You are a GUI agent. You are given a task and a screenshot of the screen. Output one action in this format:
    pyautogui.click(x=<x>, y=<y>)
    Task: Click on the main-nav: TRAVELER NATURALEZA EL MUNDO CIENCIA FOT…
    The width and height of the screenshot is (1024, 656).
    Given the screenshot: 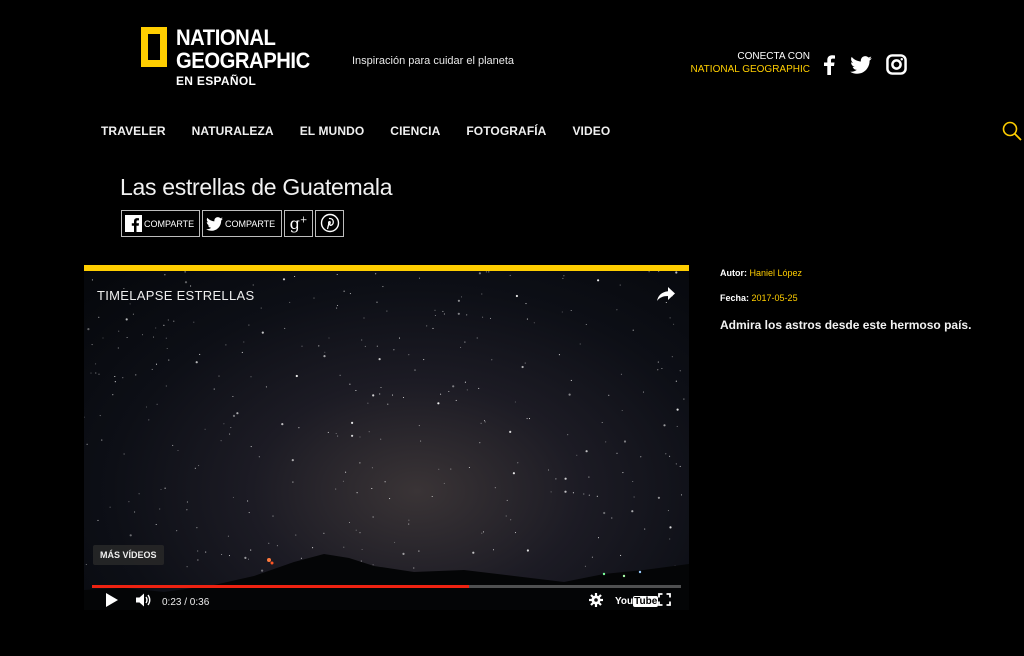 What is the action you would take?
    pyautogui.click(x=368, y=131)
    